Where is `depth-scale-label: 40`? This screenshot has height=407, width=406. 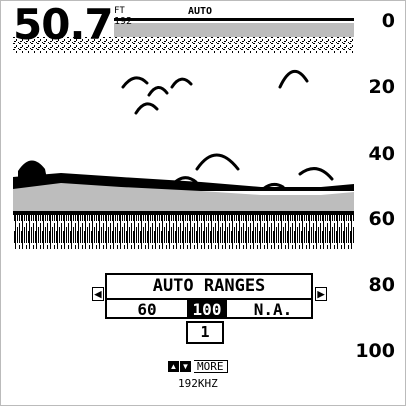
depth-scale-label: 40 is located at coordinates (381, 154).